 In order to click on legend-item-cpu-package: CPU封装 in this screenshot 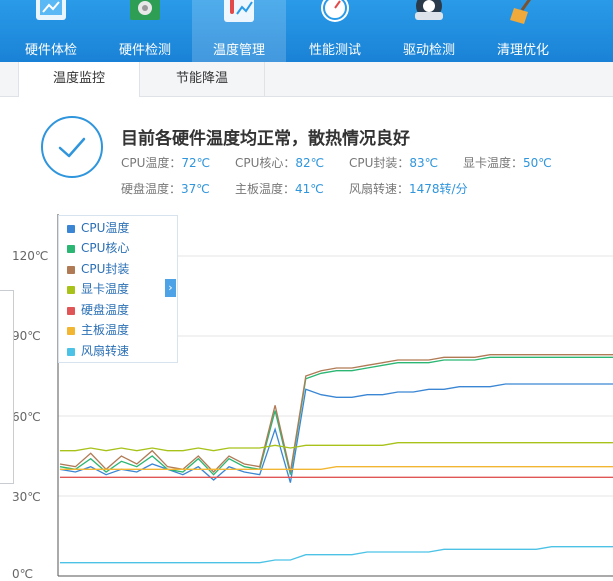, I will do `click(98, 268)`.